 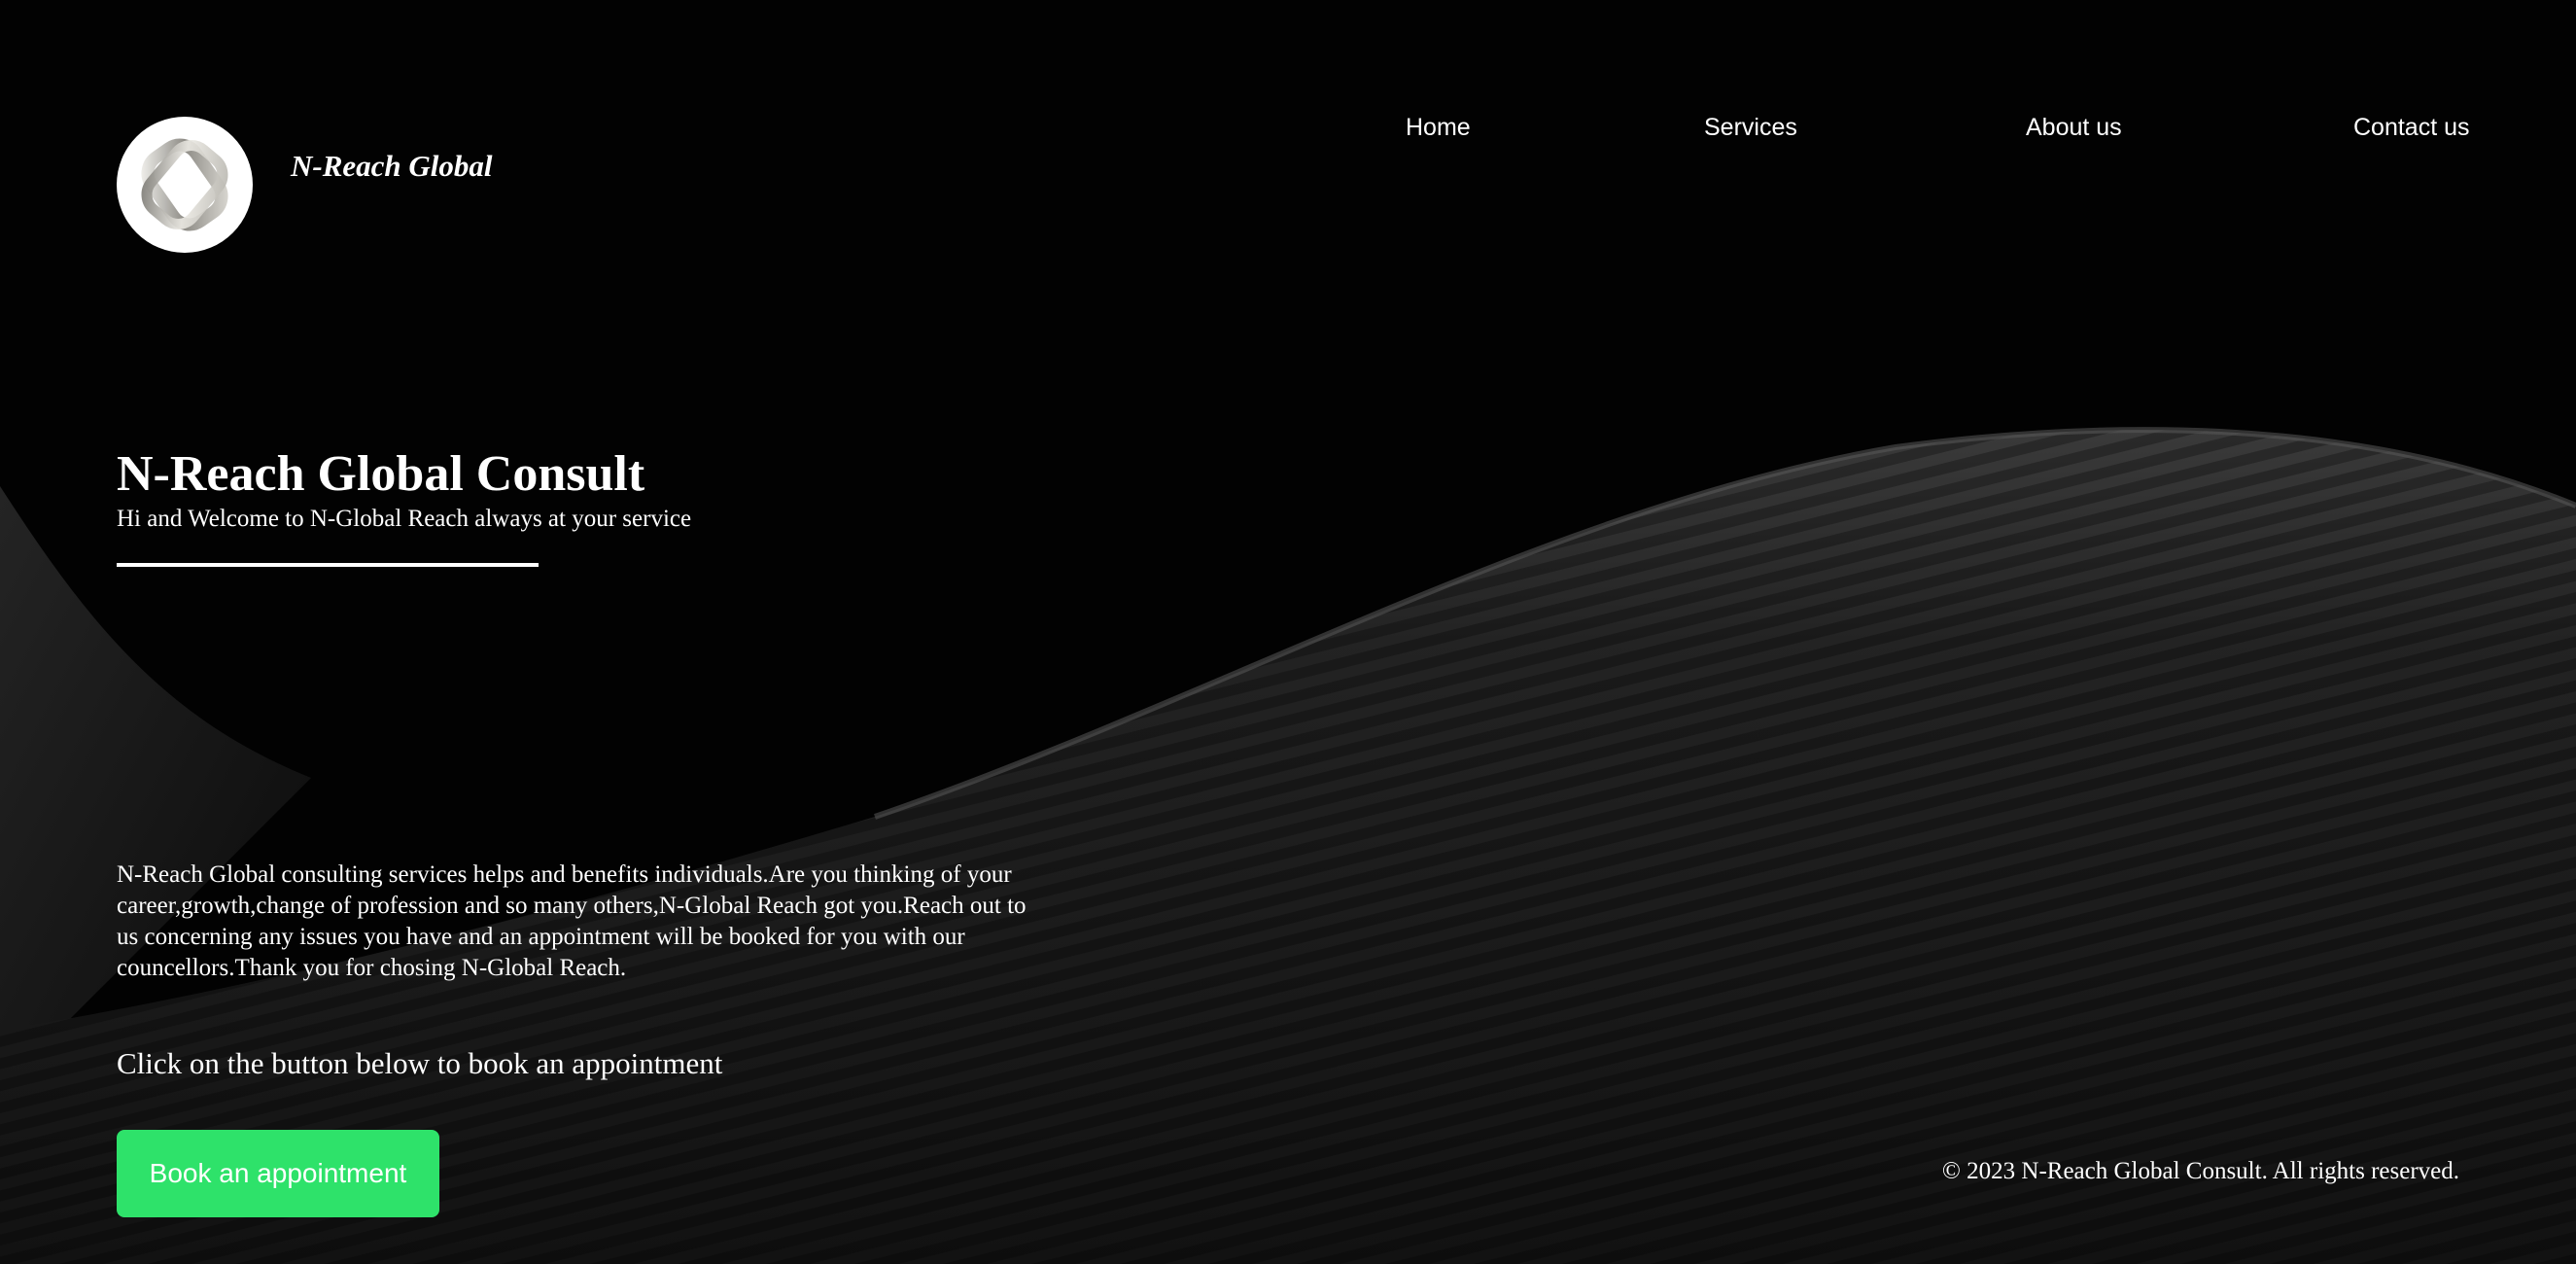 I want to click on page-title: N-Reach Global Consult, so click(x=381, y=474).